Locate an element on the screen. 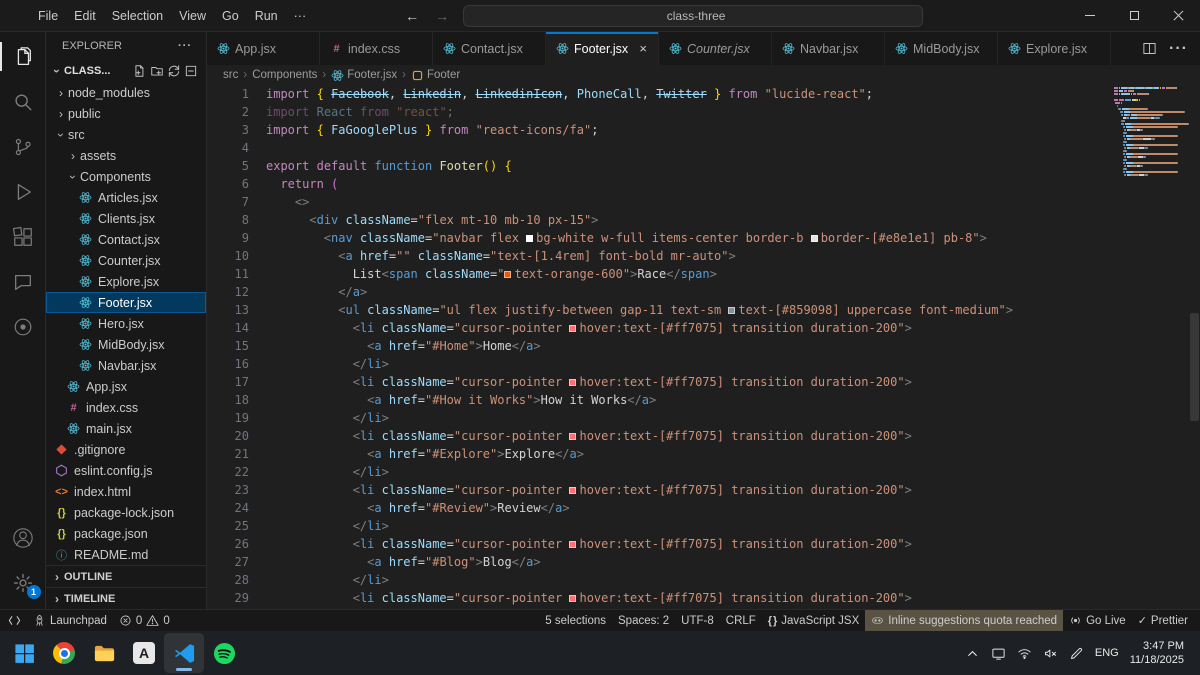 The height and width of the screenshot is (675, 1200). breadcrumb-components: Components is located at coordinates (284, 75).